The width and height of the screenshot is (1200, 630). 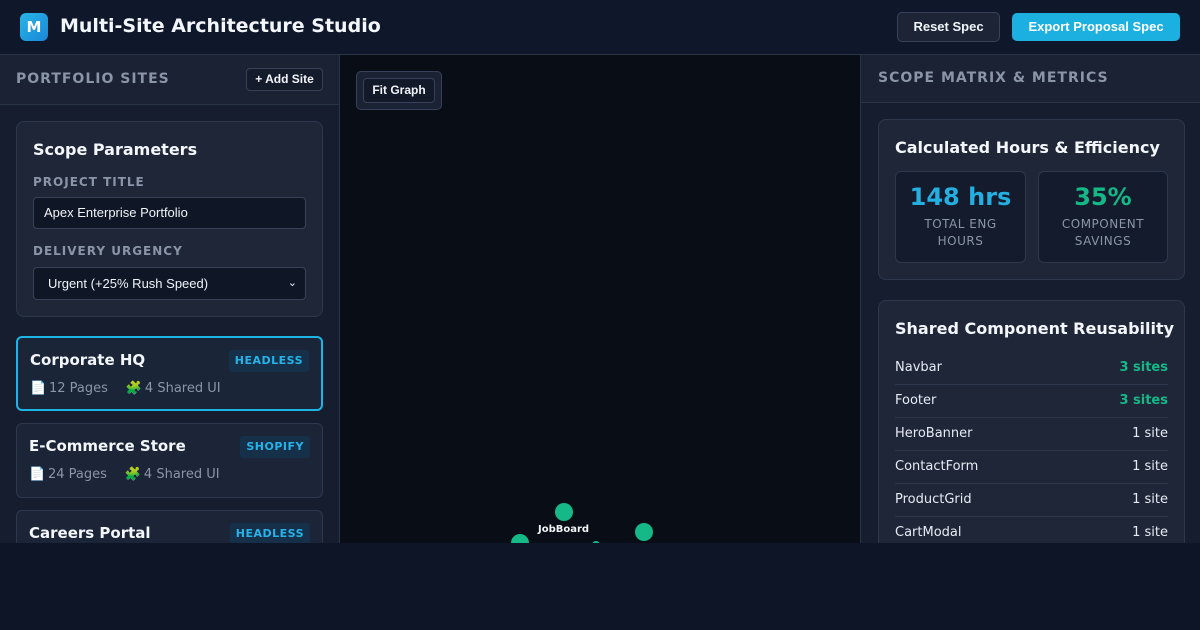 I want to click on project-title-label: PROJECT TITLE, so click(x=89, y=182).